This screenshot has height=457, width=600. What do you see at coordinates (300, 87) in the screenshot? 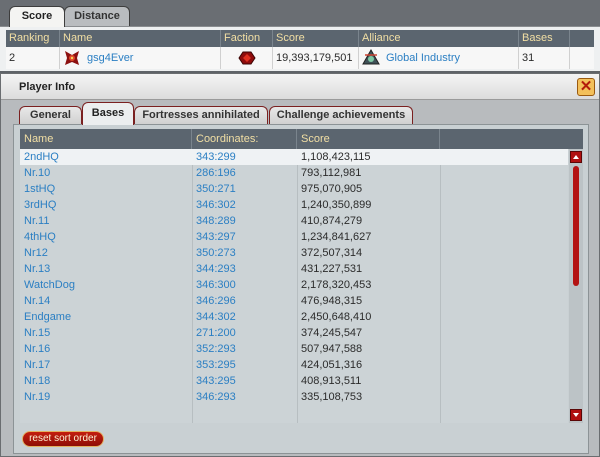
I see `player-info-titlebar: Player Info ✕` at bounding box center [300, 87].